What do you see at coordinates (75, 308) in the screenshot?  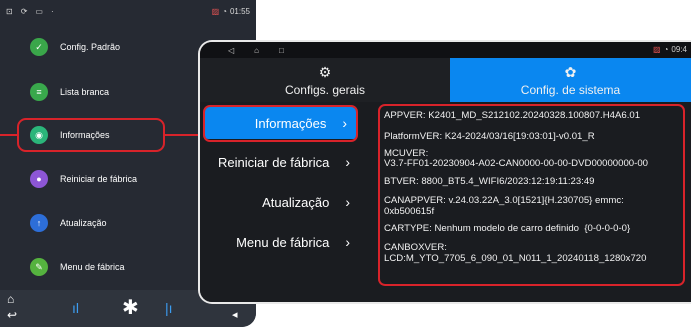 I see `equalizer-icon: ıl` at bounding box center [75, 308].